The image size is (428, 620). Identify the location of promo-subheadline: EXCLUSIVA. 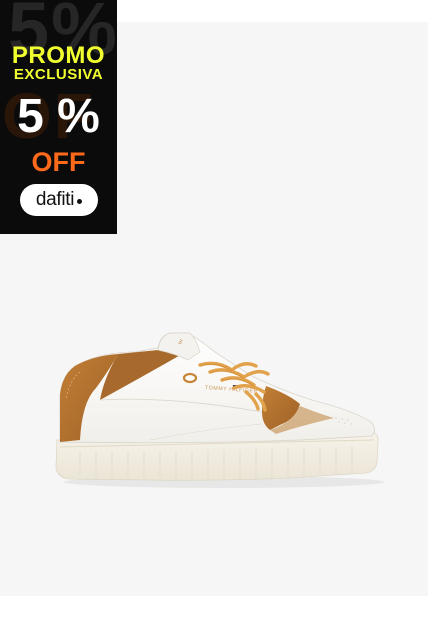
(58, 74).